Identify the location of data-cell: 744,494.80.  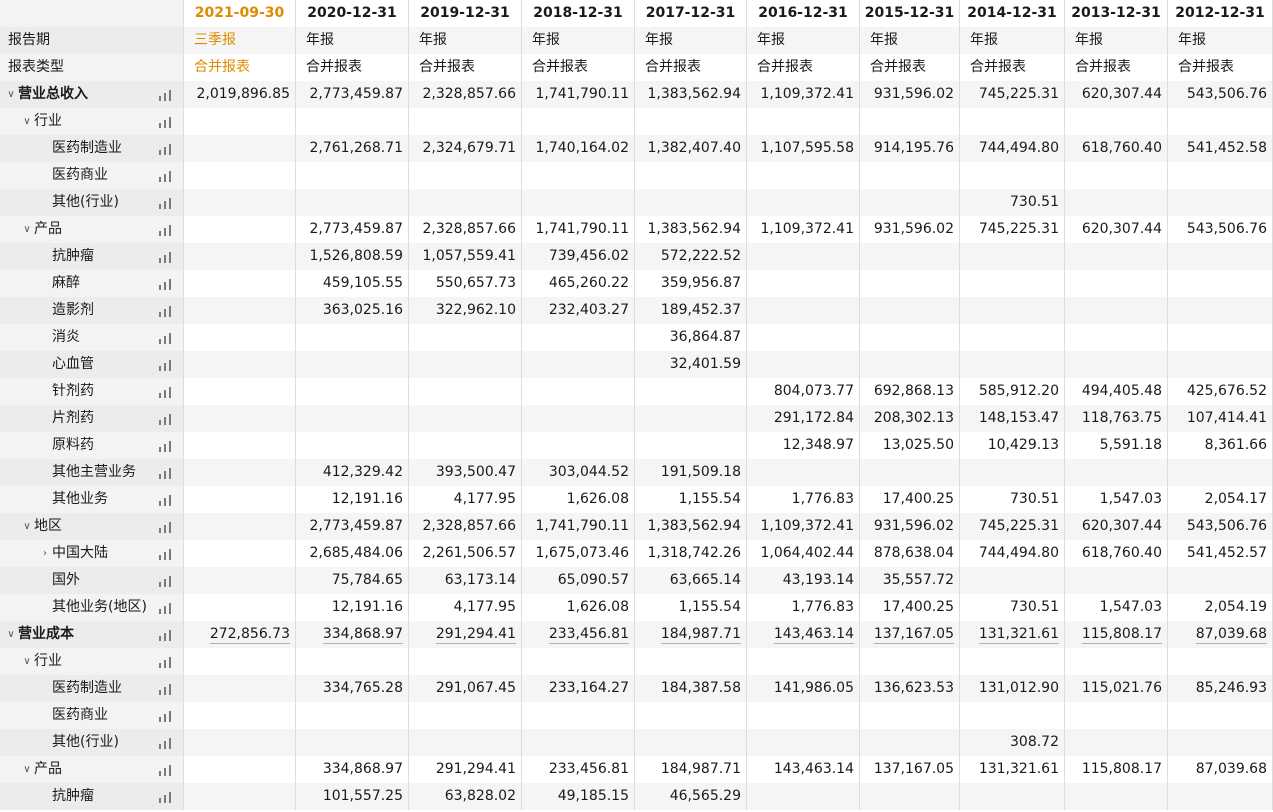
(1012, 148).